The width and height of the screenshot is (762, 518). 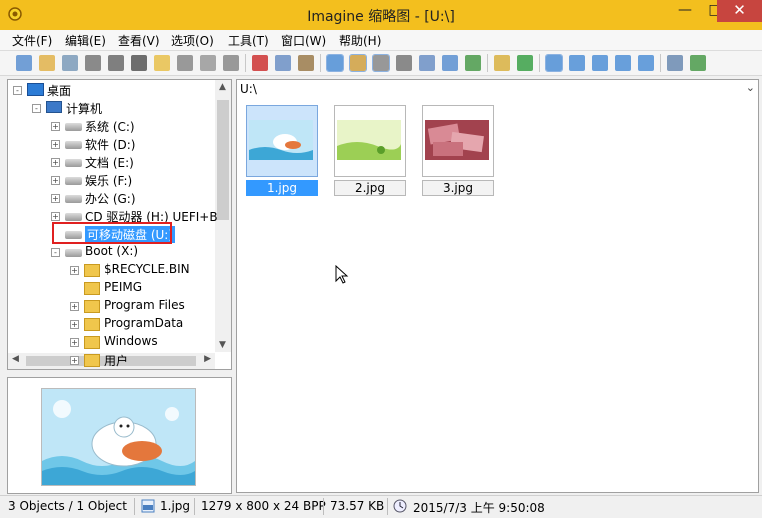 What do you see at coordinates (623, 63) in the screenshot?
I see `list-icon` at bounding box center [623, 63].